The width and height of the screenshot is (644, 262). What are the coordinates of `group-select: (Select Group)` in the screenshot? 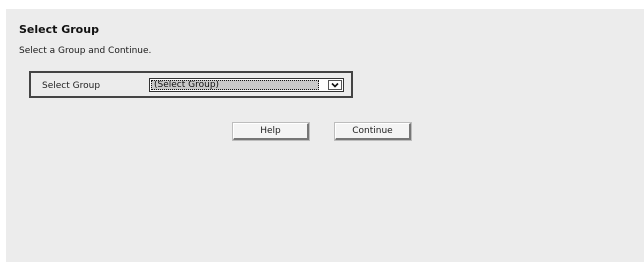 It's located at (246, 85).